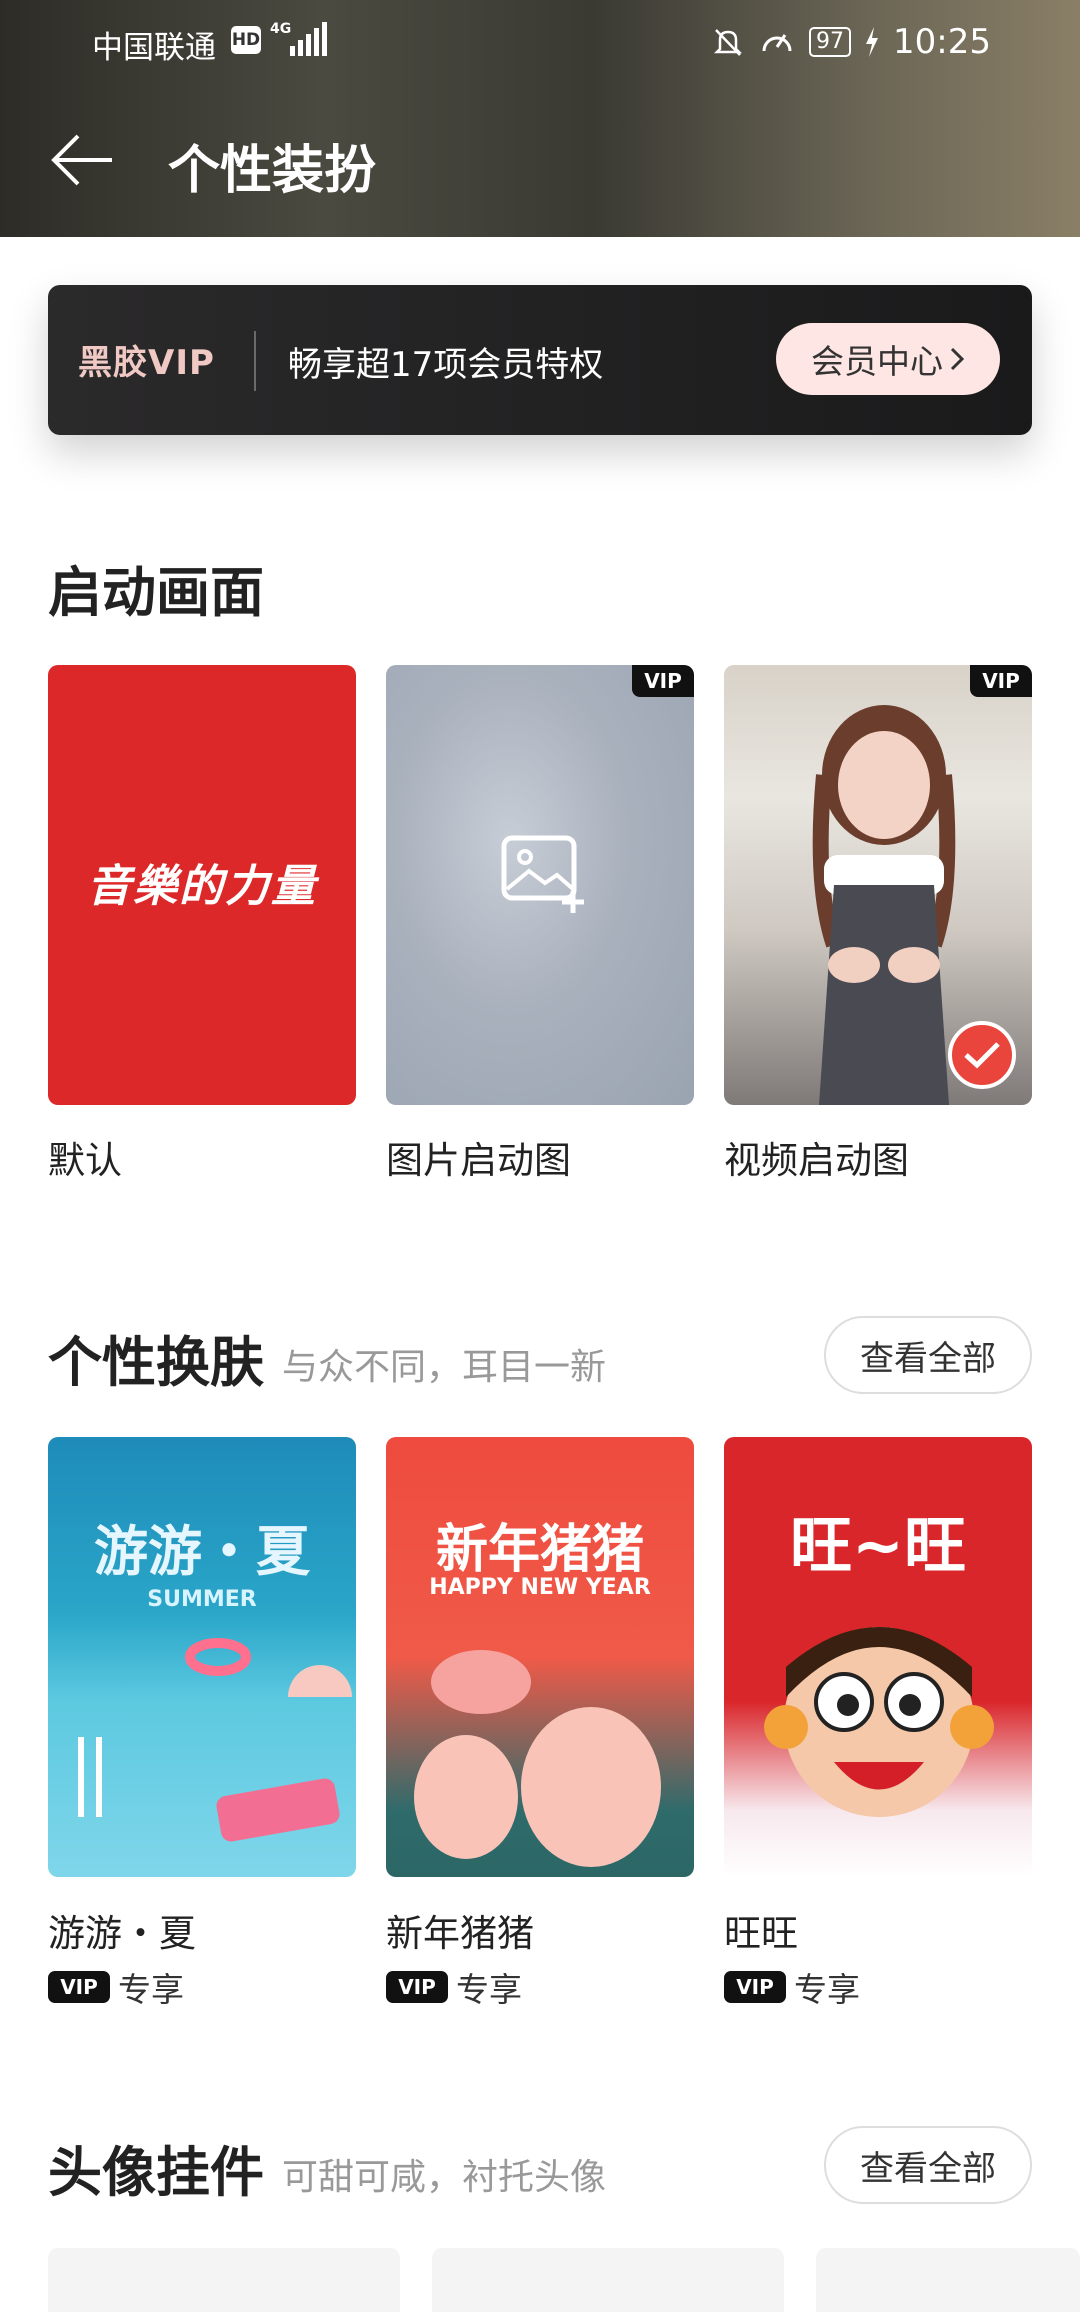 This screenshot has height=2312, width=1080. I want to click on skins-view-all-button: 查看全部, so click(928, 1355).